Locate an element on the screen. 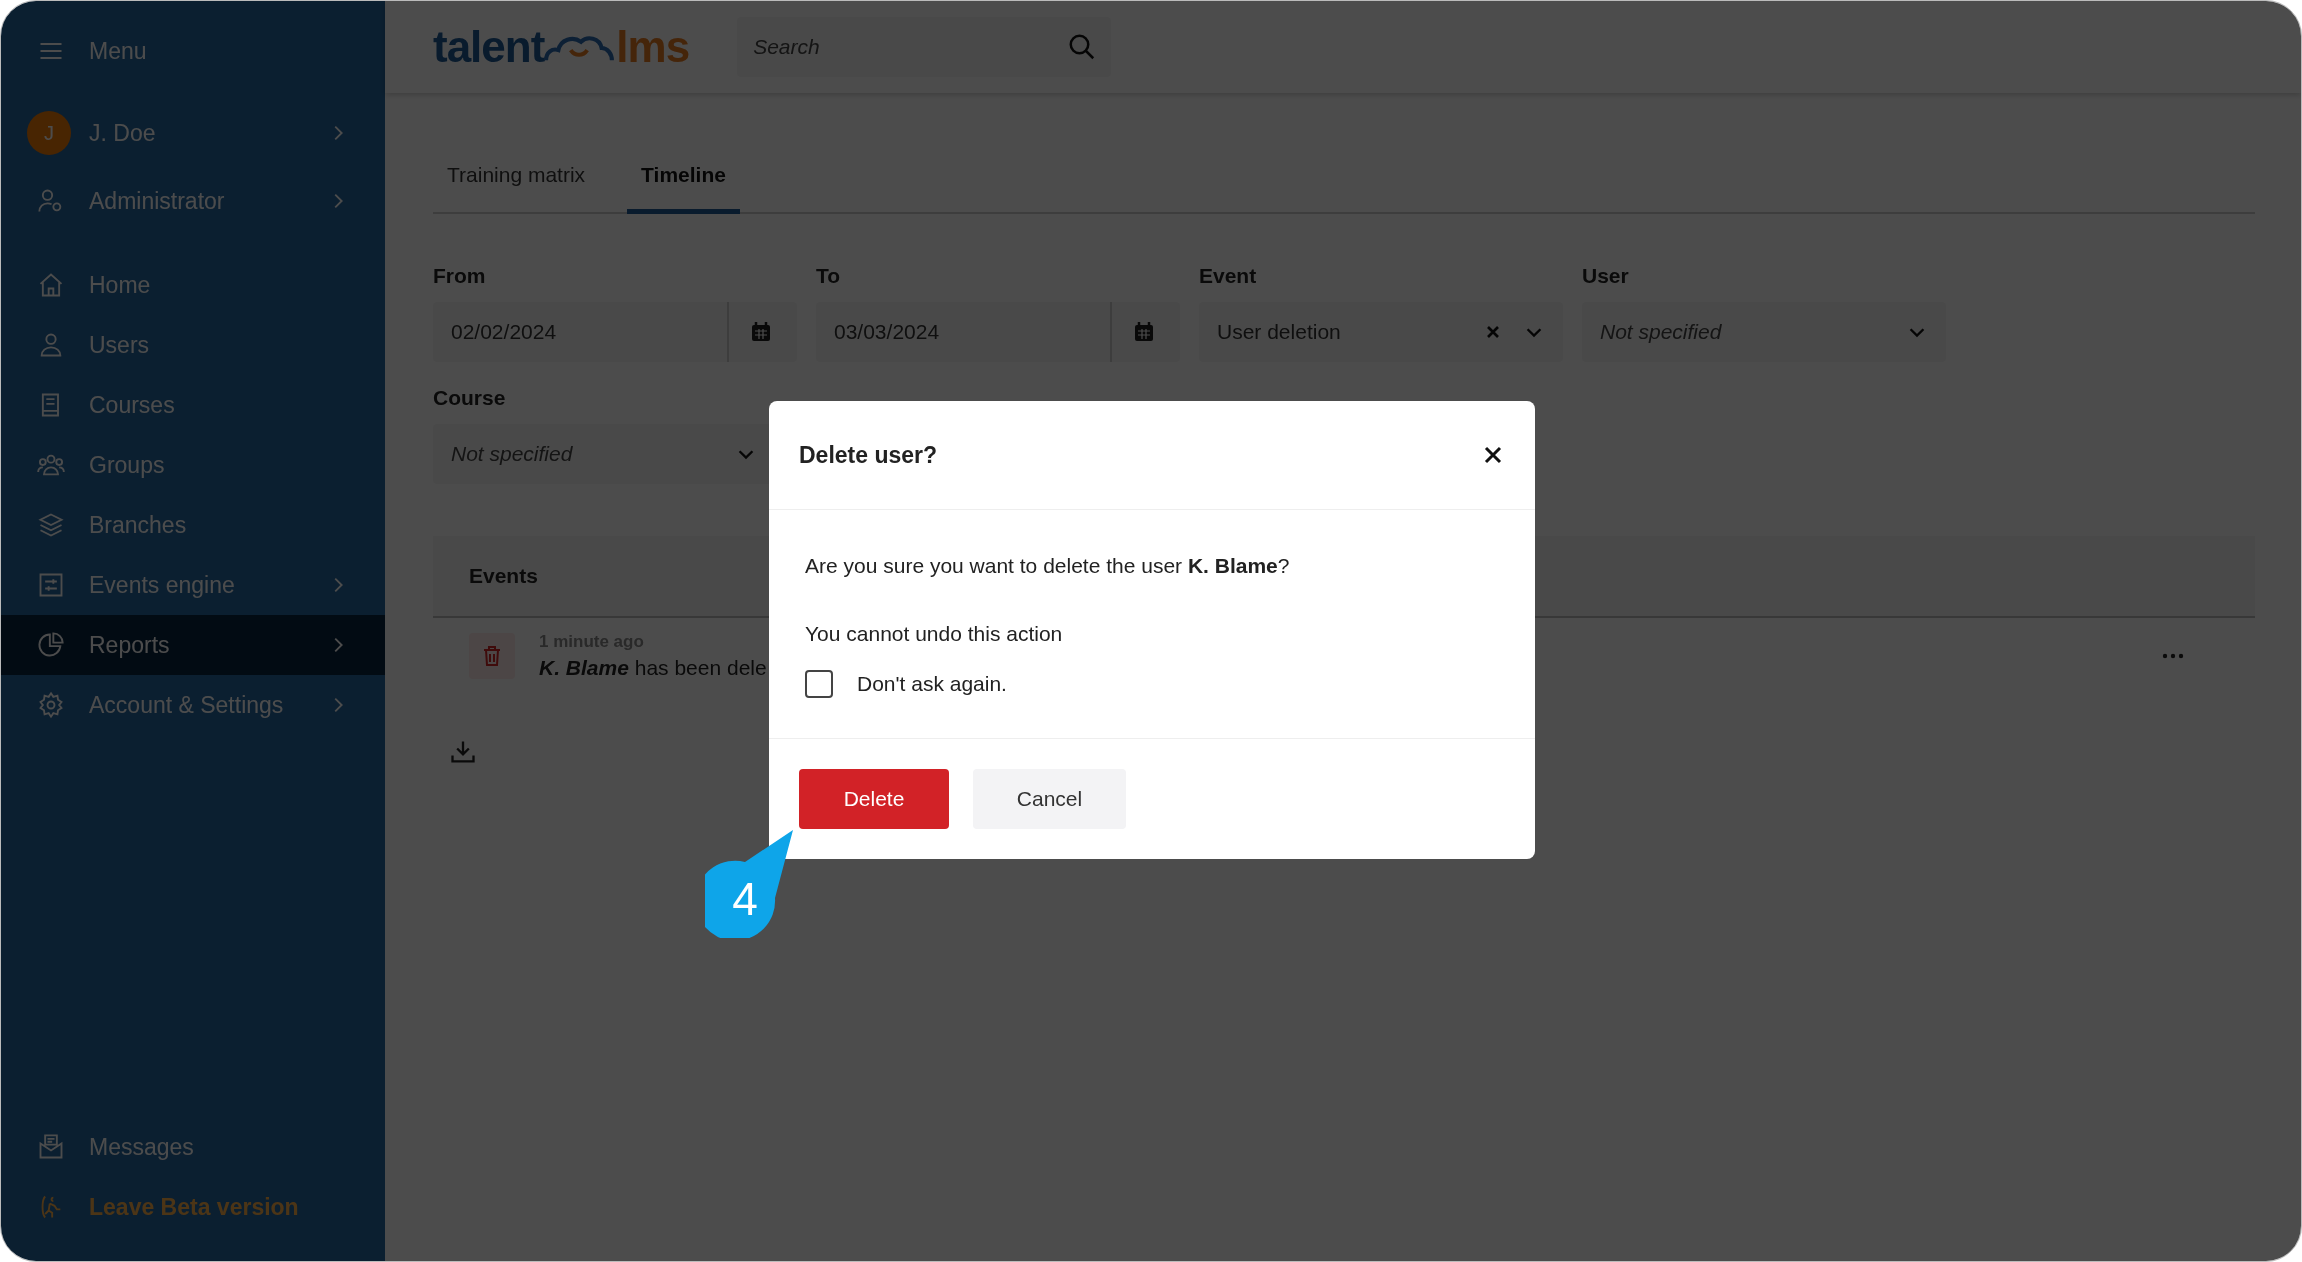 Image resolution: width=2302 pixels, height=1262 pixels. sidebar-item: Groups is located at coordinates (193, 465).